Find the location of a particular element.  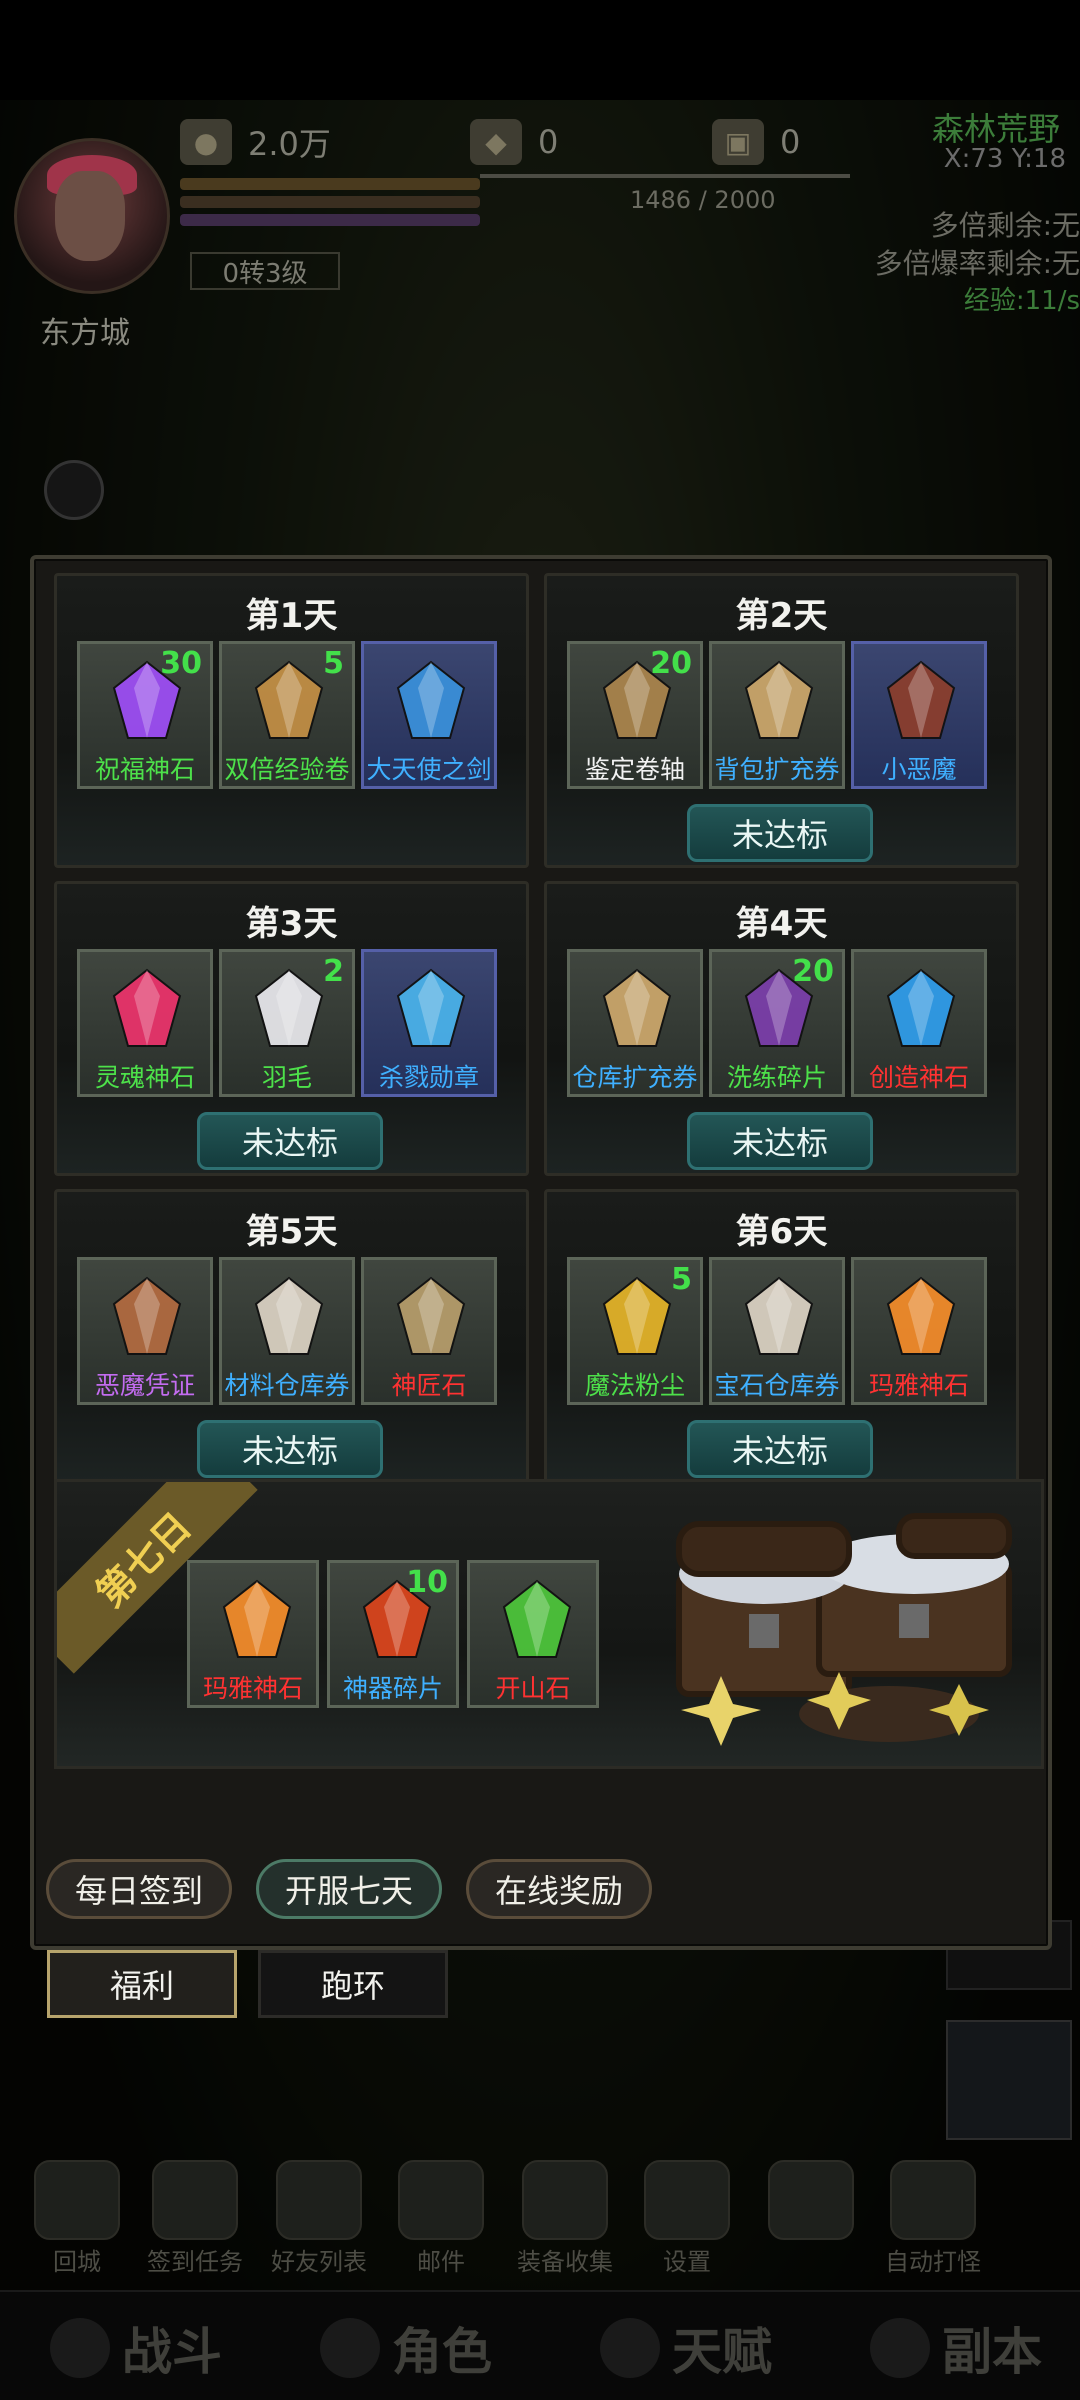

avatar-face is located at coordinates (90, 216).